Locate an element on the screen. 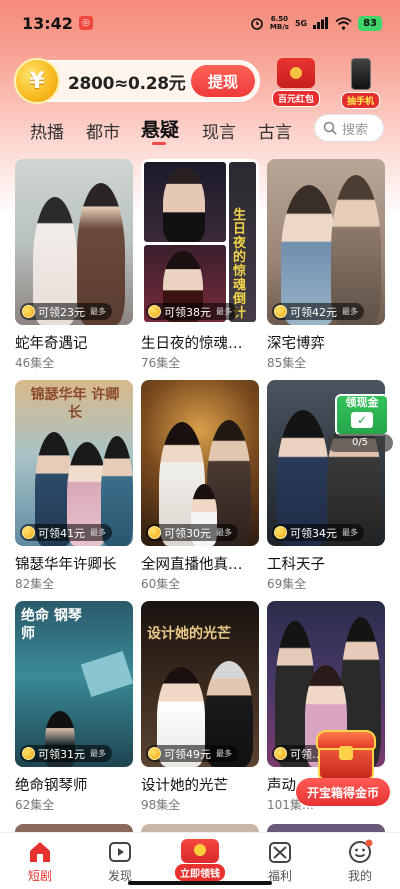  drama-episodes: 46集全 is located at coordinates (35, 363).